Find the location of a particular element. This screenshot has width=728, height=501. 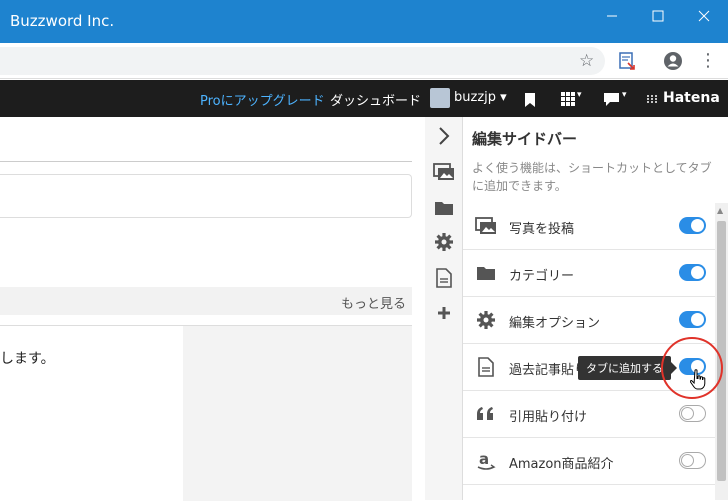

sidebar-icon-rail is located at coordinates (444, 308).